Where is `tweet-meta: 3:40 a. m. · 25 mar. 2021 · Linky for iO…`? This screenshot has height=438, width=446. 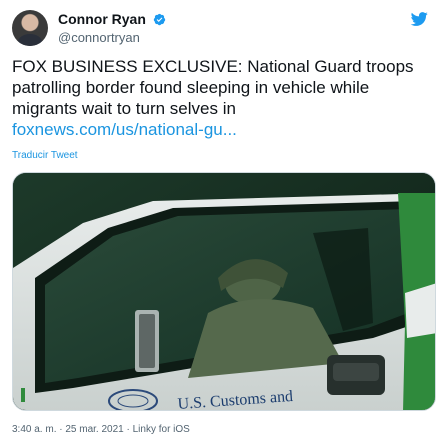
tweet-meta: 3:40 a. m. · 25 mar. 2021 · Linky for iO… is located at coordinates (101, 429).